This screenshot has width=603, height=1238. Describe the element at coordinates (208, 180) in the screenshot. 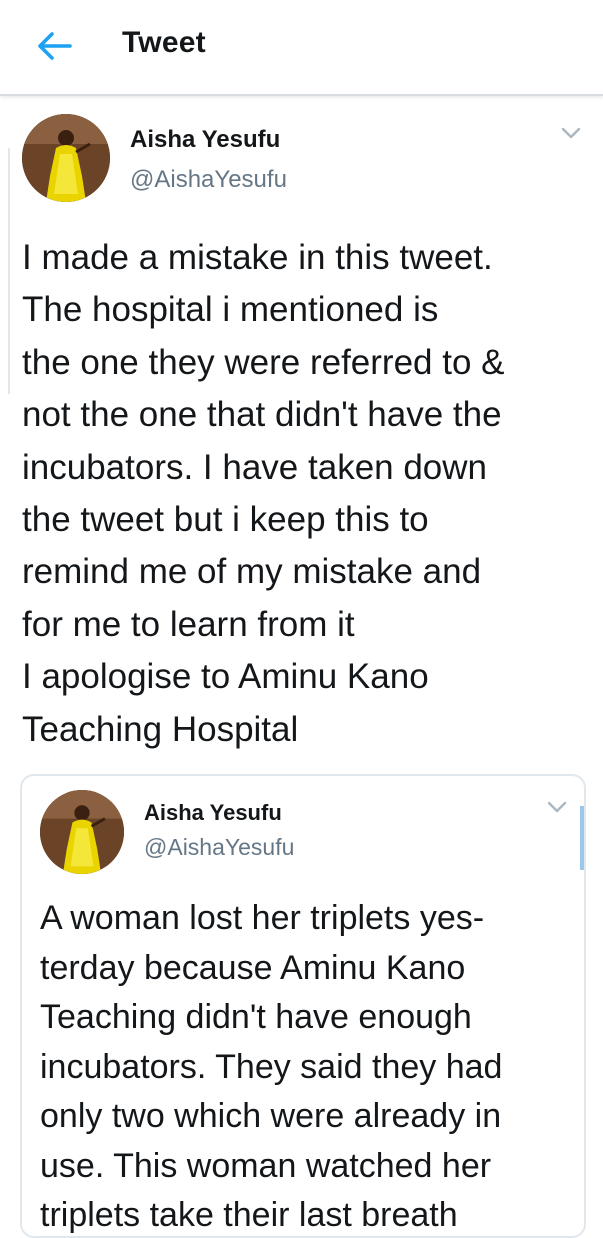

I see `author-handle: @AishaYesufu` at that location.